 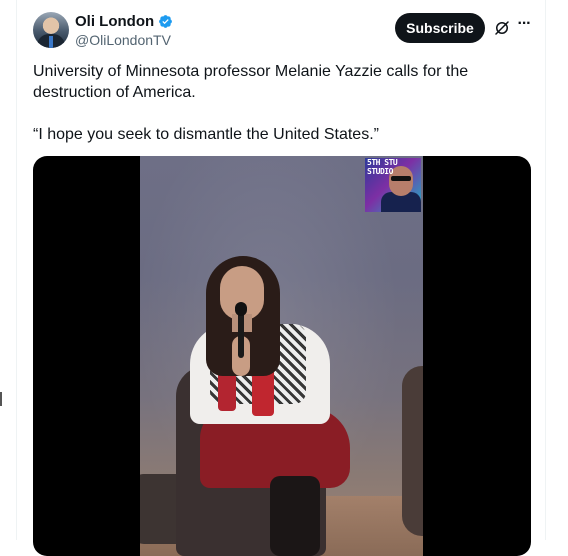 I want to click on author-avatar, so click(x=51, y=30).